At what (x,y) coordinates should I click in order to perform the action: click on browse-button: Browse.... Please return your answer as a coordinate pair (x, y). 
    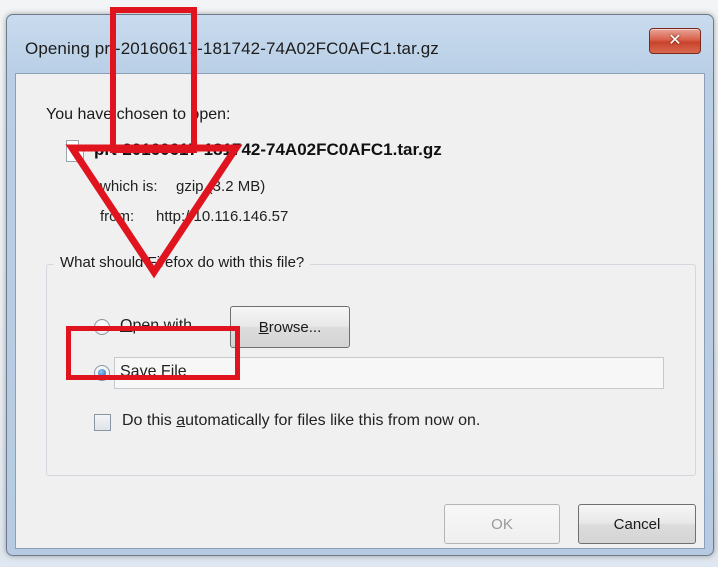
    Looking at the image, I should click on (290, 327).